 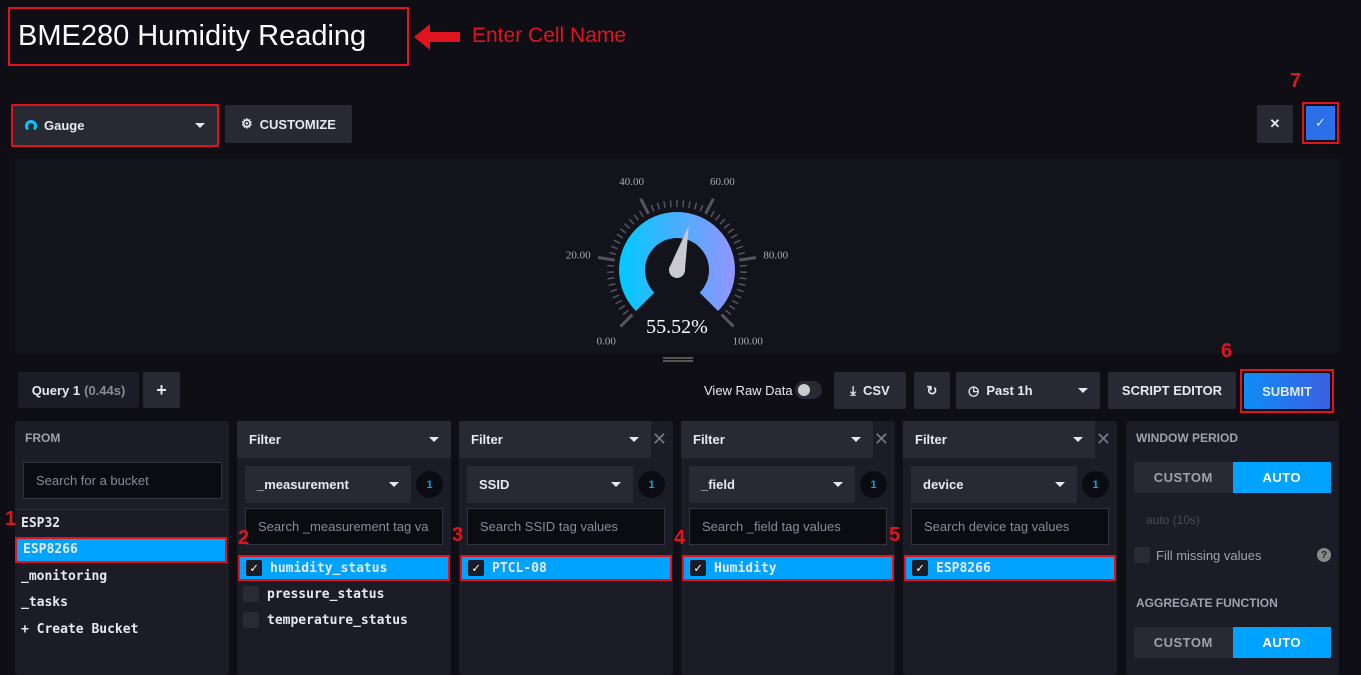 I want to click on window-custom-button: CUSTOM, so click(x=1183, y=477).